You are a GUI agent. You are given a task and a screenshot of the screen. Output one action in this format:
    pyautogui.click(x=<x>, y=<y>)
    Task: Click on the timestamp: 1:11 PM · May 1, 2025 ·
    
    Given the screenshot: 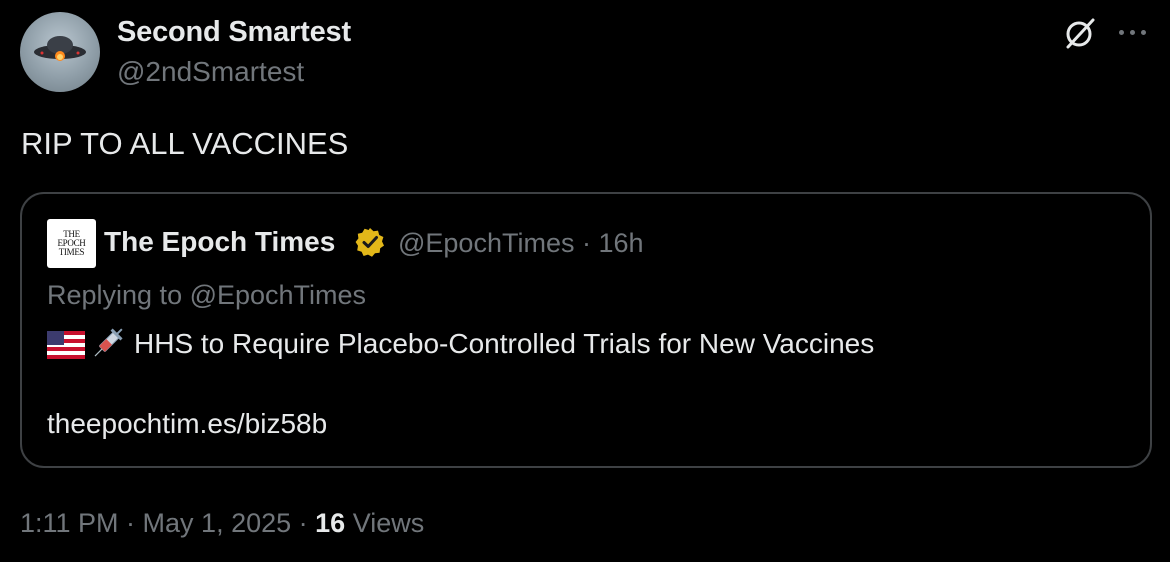 What is the action you would take?
    pyautogui.click(x=167, y=523)
    